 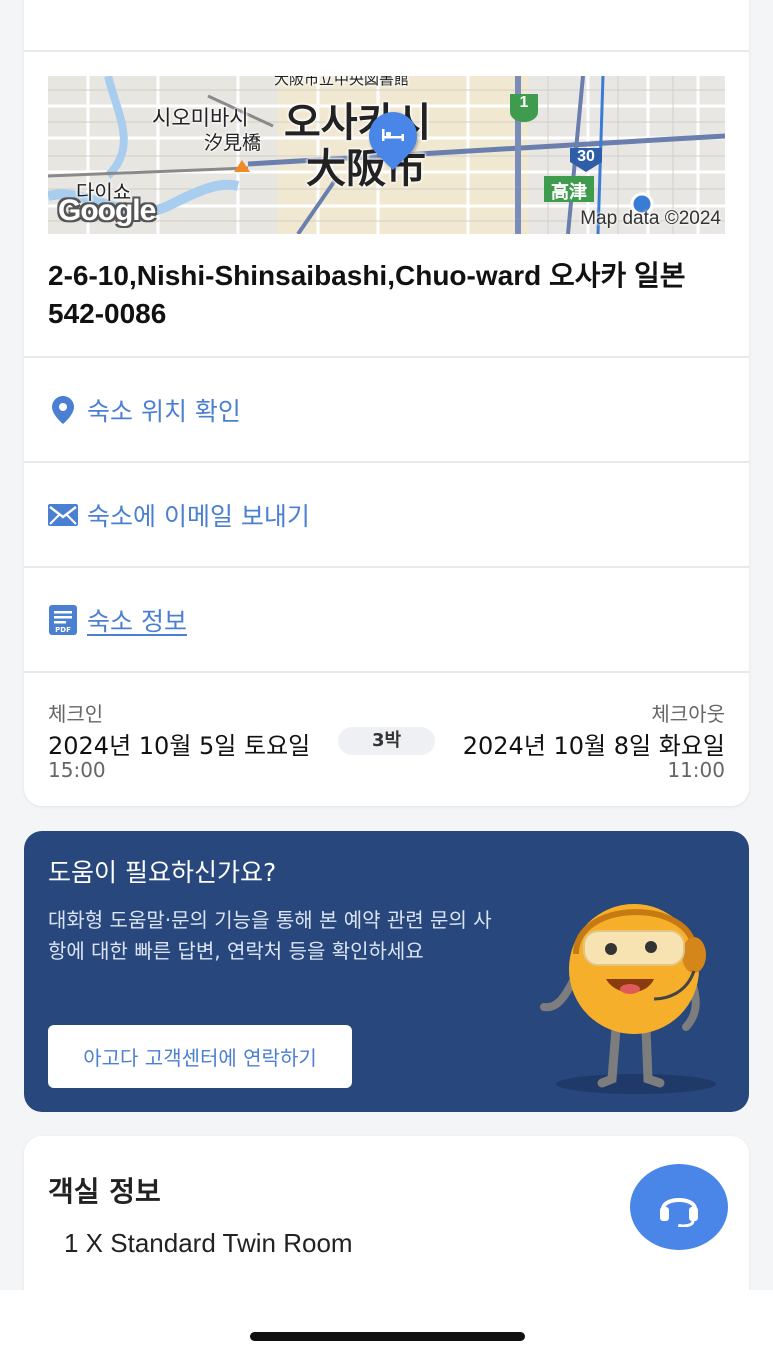 What do you see at coordinates (386, 514) in the screenshot?
I see `email-property-row: 숙소에 이메일 보내기` at bounding box center [386, 514].